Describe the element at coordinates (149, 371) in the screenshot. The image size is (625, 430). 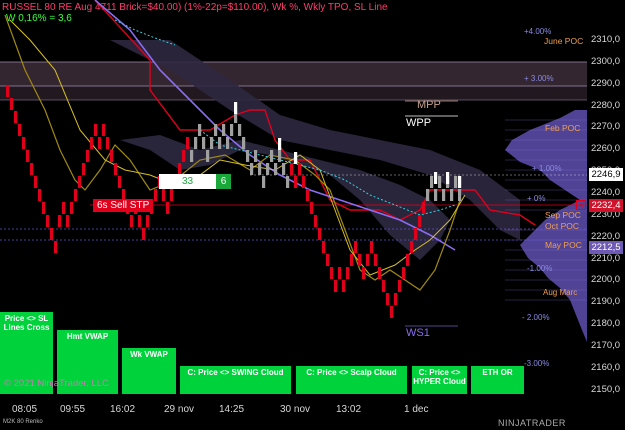
I see `wk-vwap-button: Wk VWAP` at that location.